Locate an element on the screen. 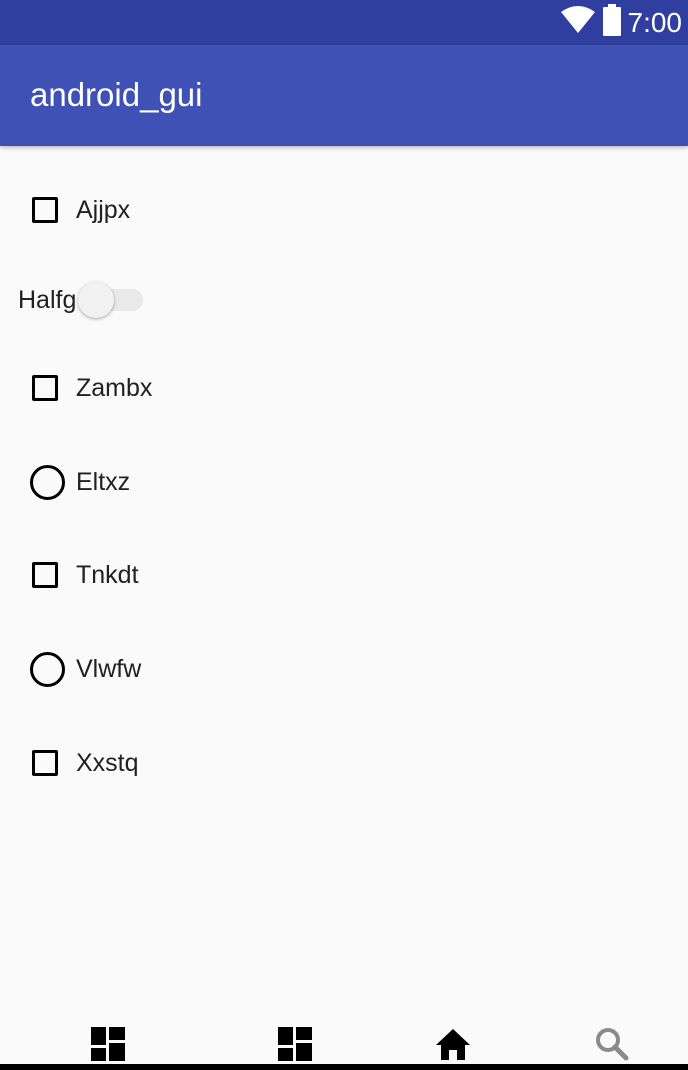  status-bar: 7:00 is located at coordinates (344, 22).